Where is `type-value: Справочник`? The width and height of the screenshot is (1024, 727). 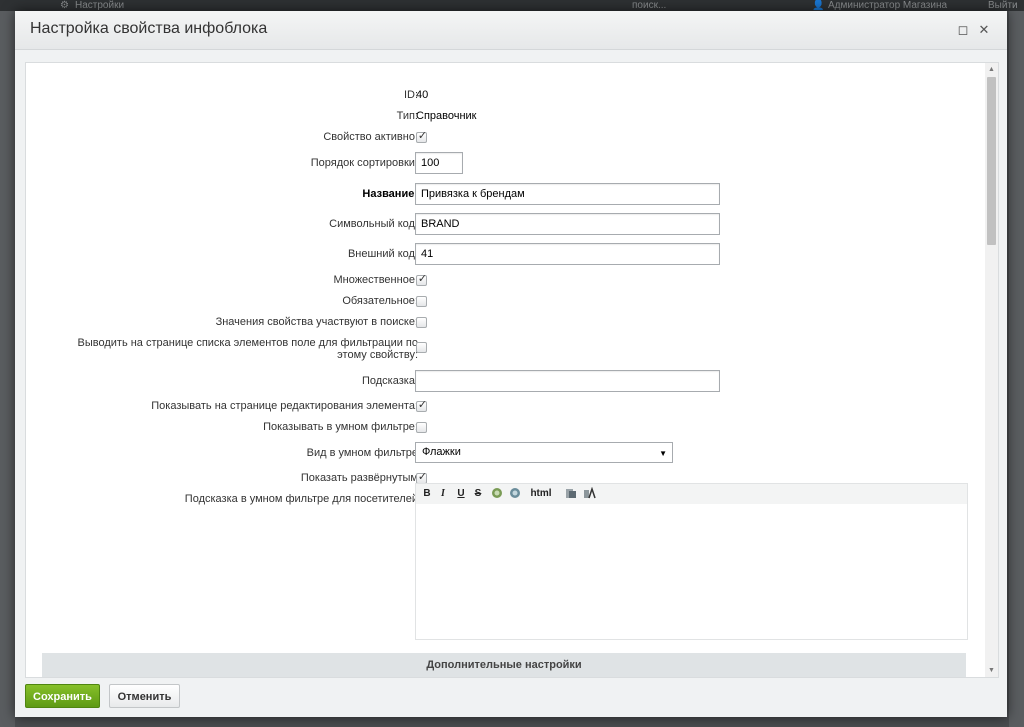 type-value: Справочник is located at coordinates (446, 116).